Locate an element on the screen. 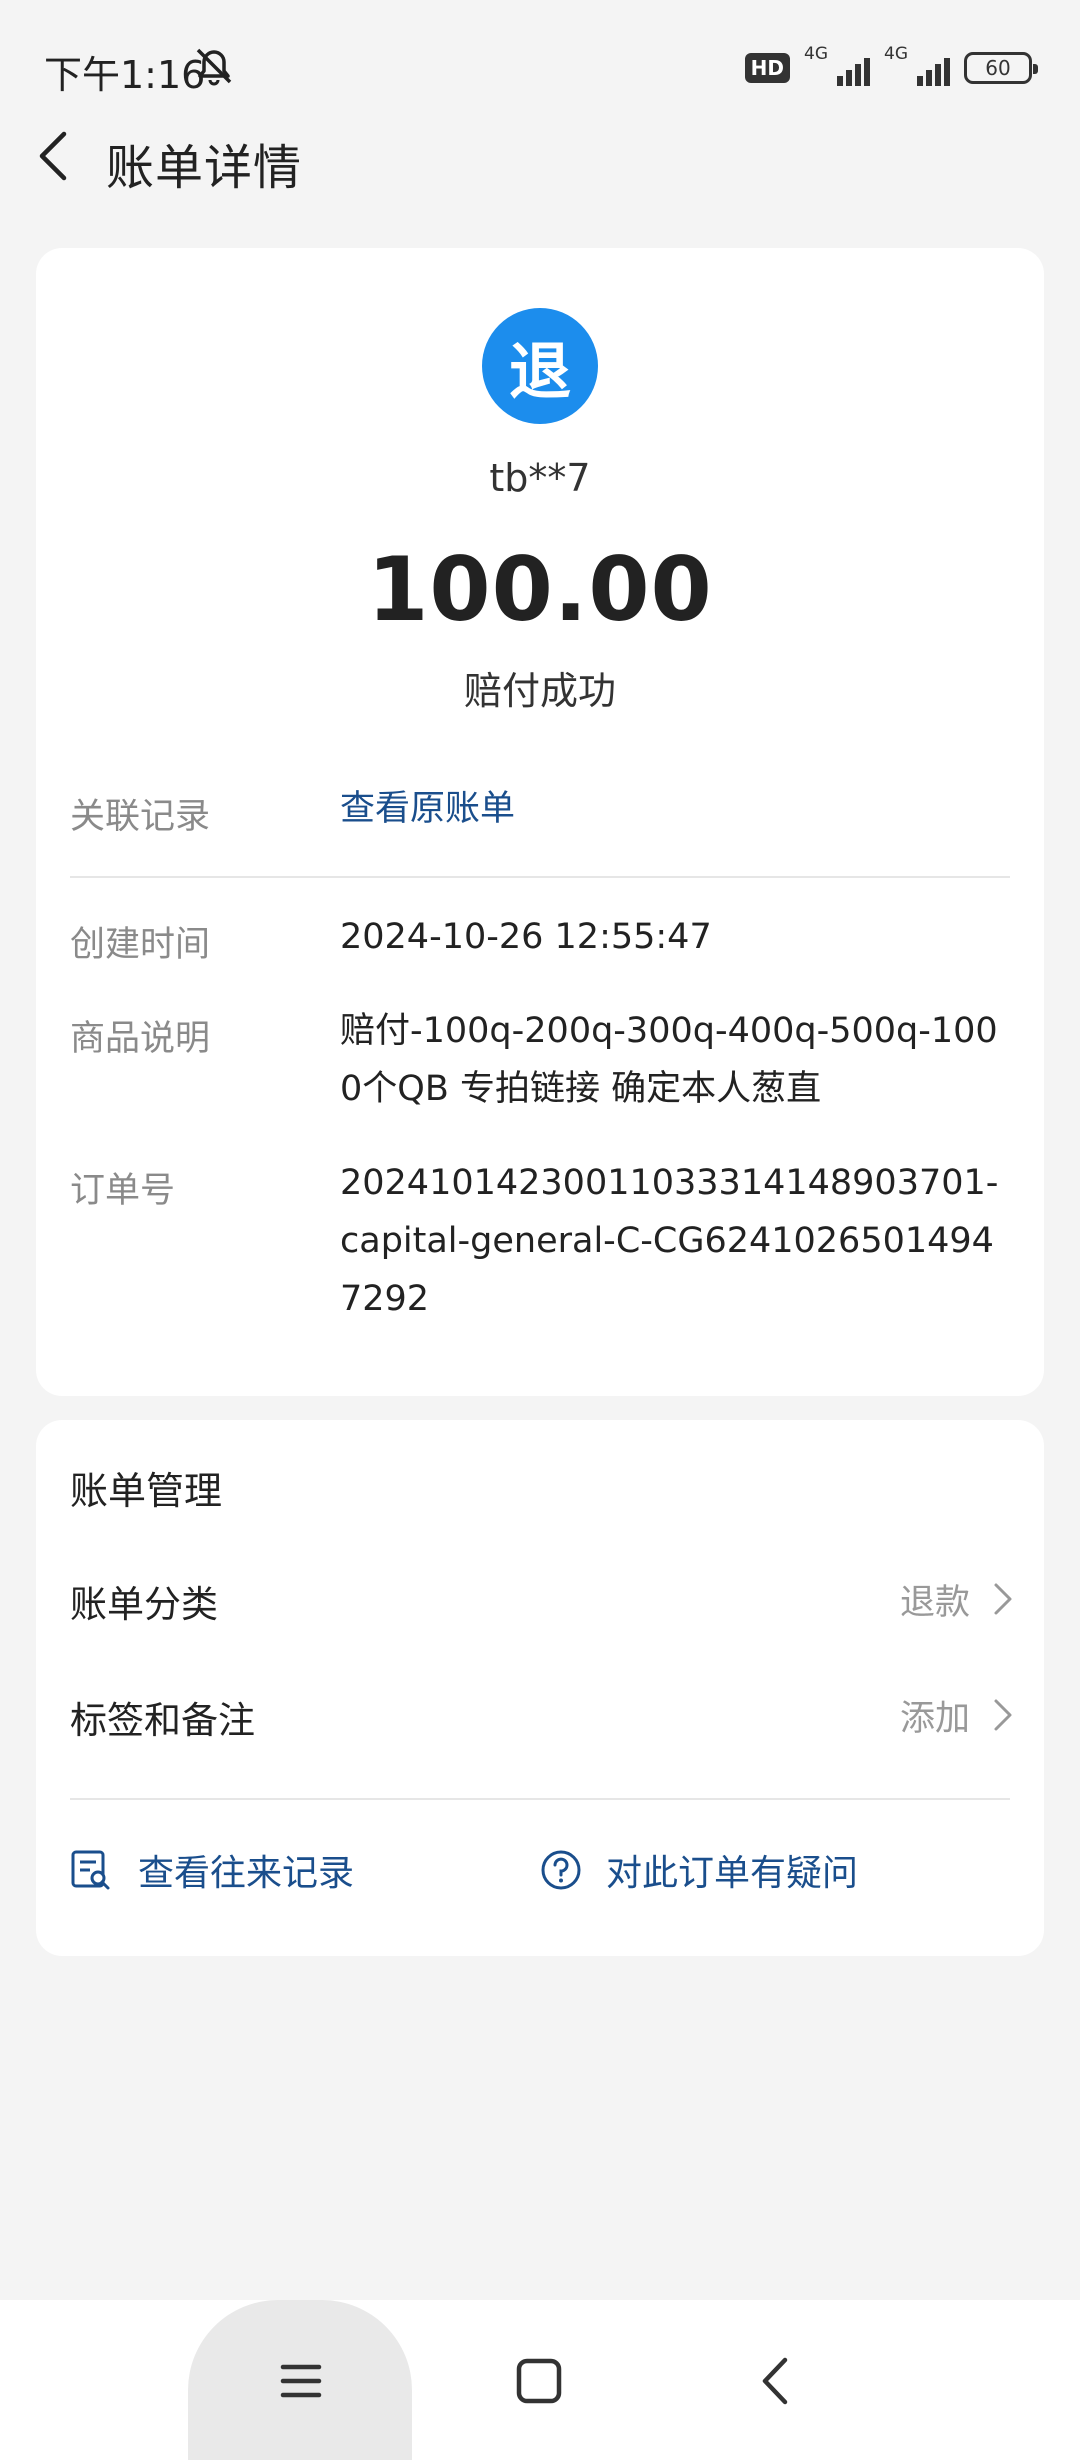  back-icon is located at coordinates (775, 2381).